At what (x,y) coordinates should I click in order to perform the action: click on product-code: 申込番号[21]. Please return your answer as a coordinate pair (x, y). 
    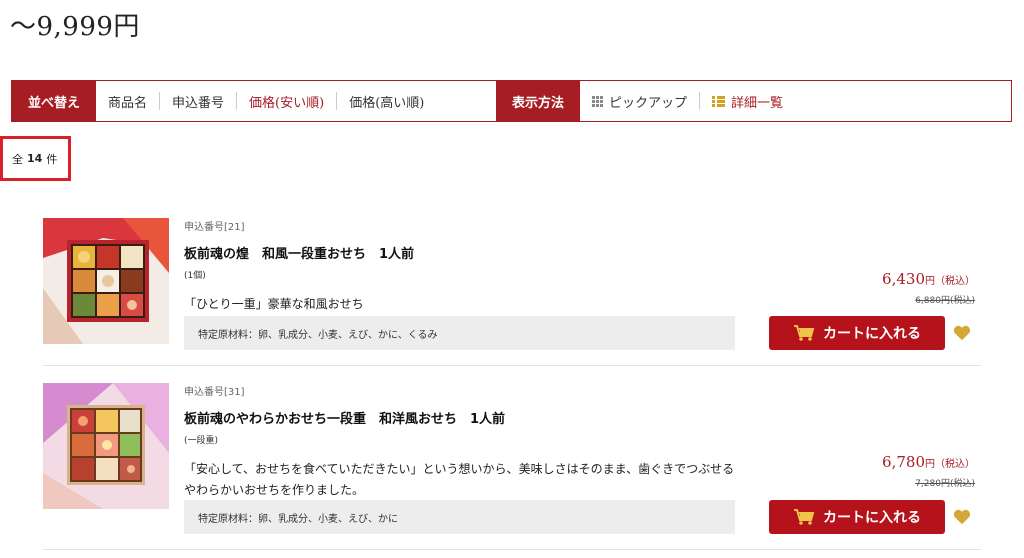
    Looking at the image, I should click on (214, 227).